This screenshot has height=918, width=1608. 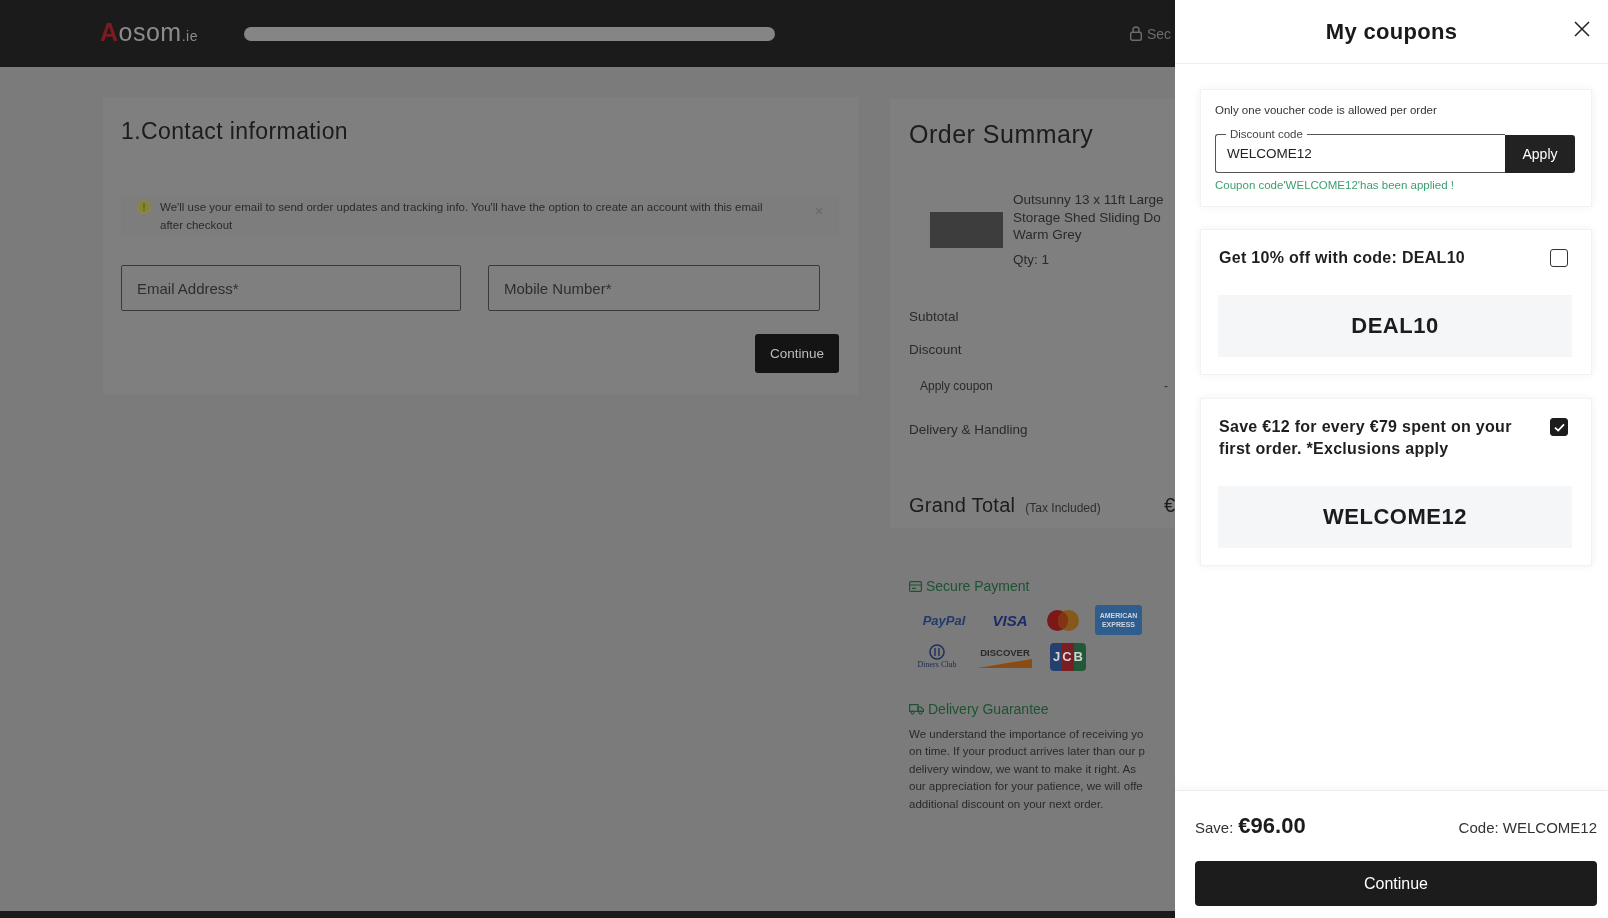 What do you see at coordinates (1010, 620) in the screenshot?
I see `payment-logo: VISA` at bounding box center [1010, 620].